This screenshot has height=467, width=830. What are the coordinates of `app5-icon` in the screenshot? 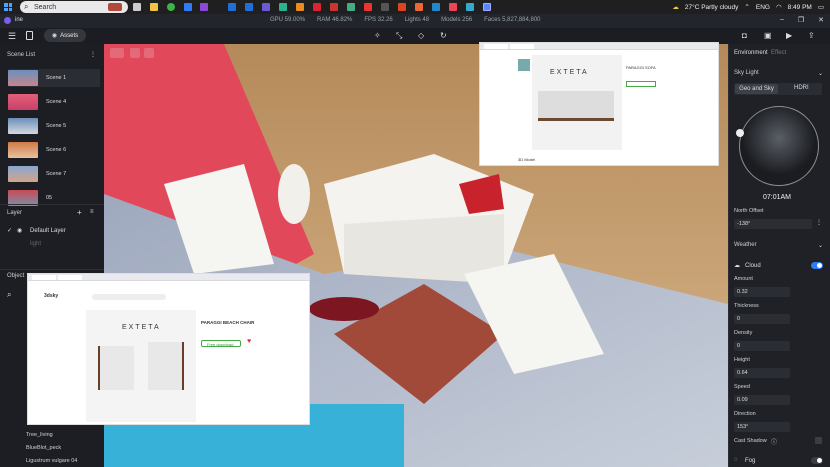 It's located at (368, 7).